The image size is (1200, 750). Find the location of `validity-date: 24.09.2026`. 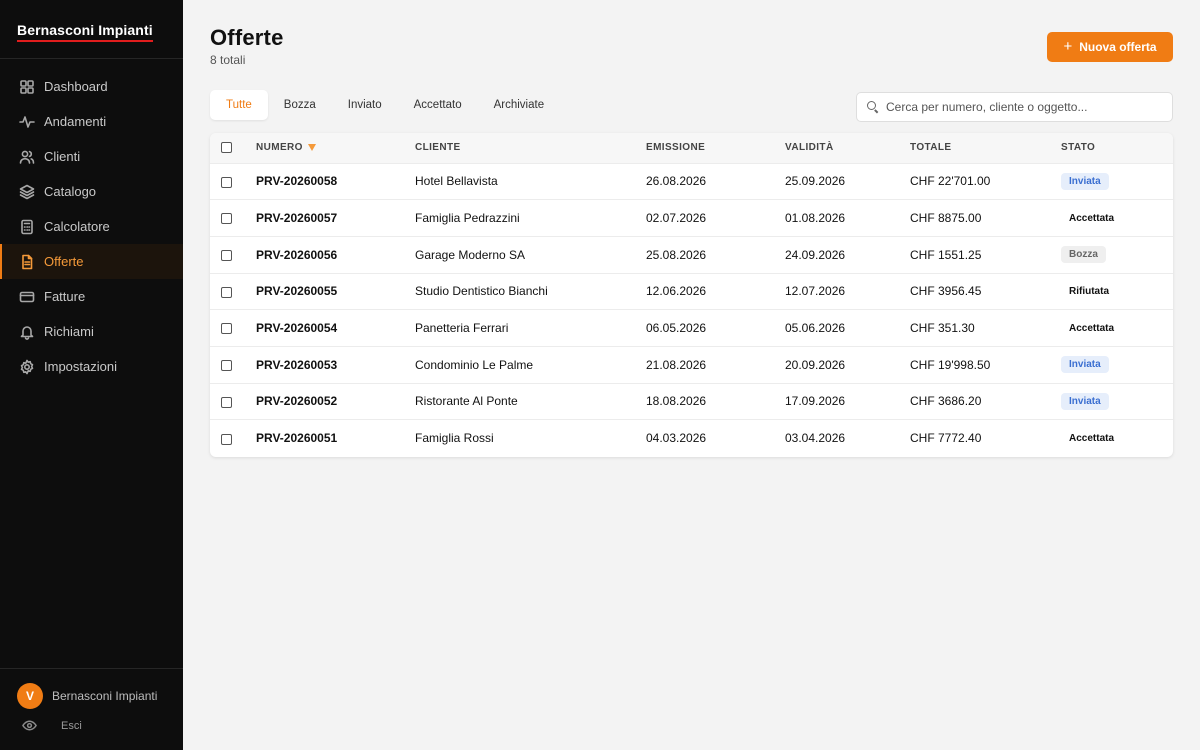

validity-date: 24.09.2026 is located at coordinates (815, 254).